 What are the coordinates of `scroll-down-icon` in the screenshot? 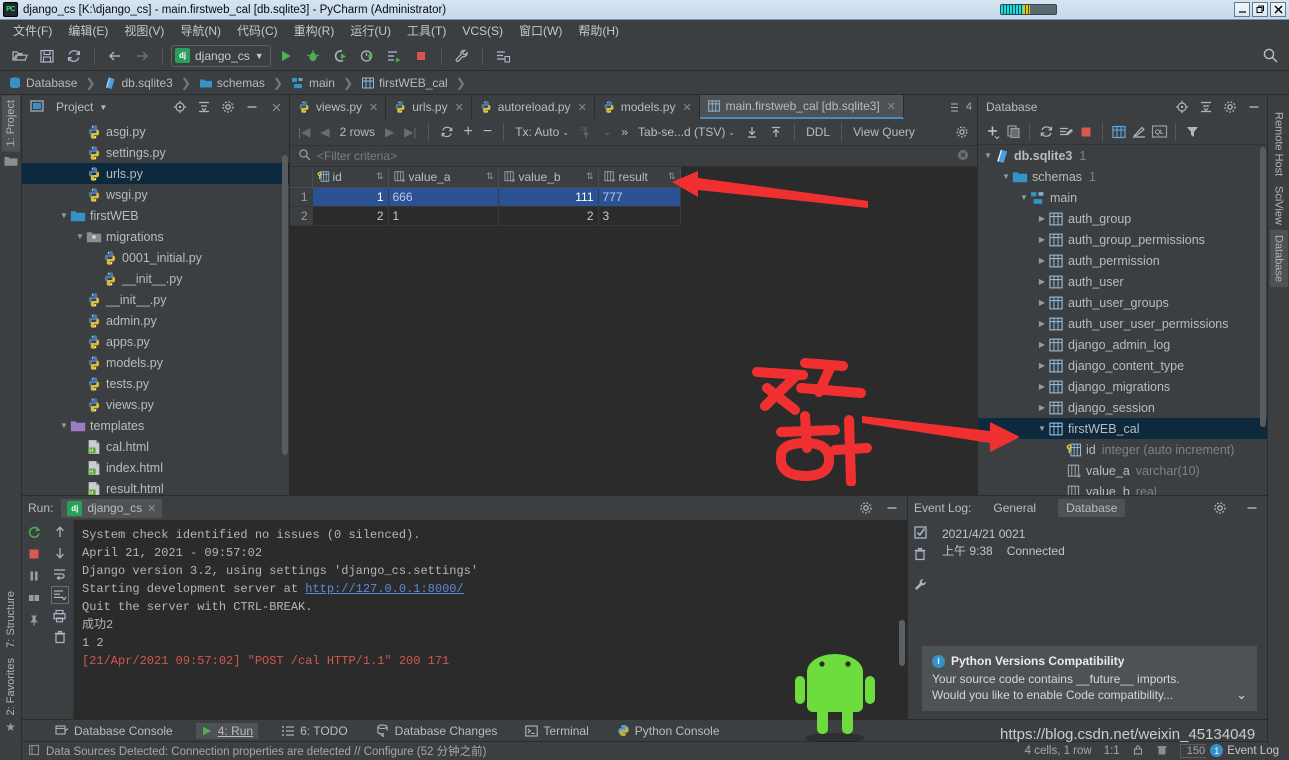 It's located at (60, 553).